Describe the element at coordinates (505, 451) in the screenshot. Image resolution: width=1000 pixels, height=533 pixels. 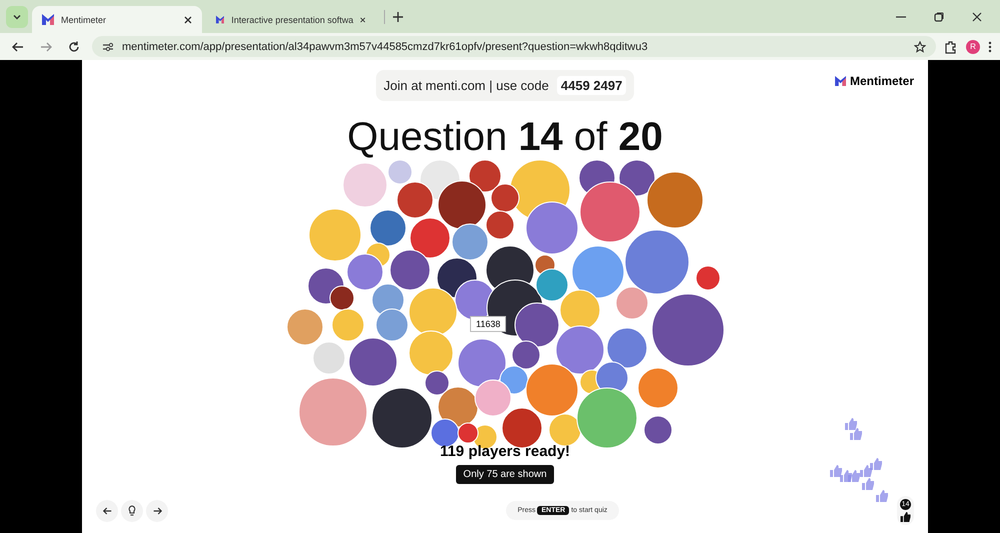
I see `players-ready-text: 119 players ready!` at that location.